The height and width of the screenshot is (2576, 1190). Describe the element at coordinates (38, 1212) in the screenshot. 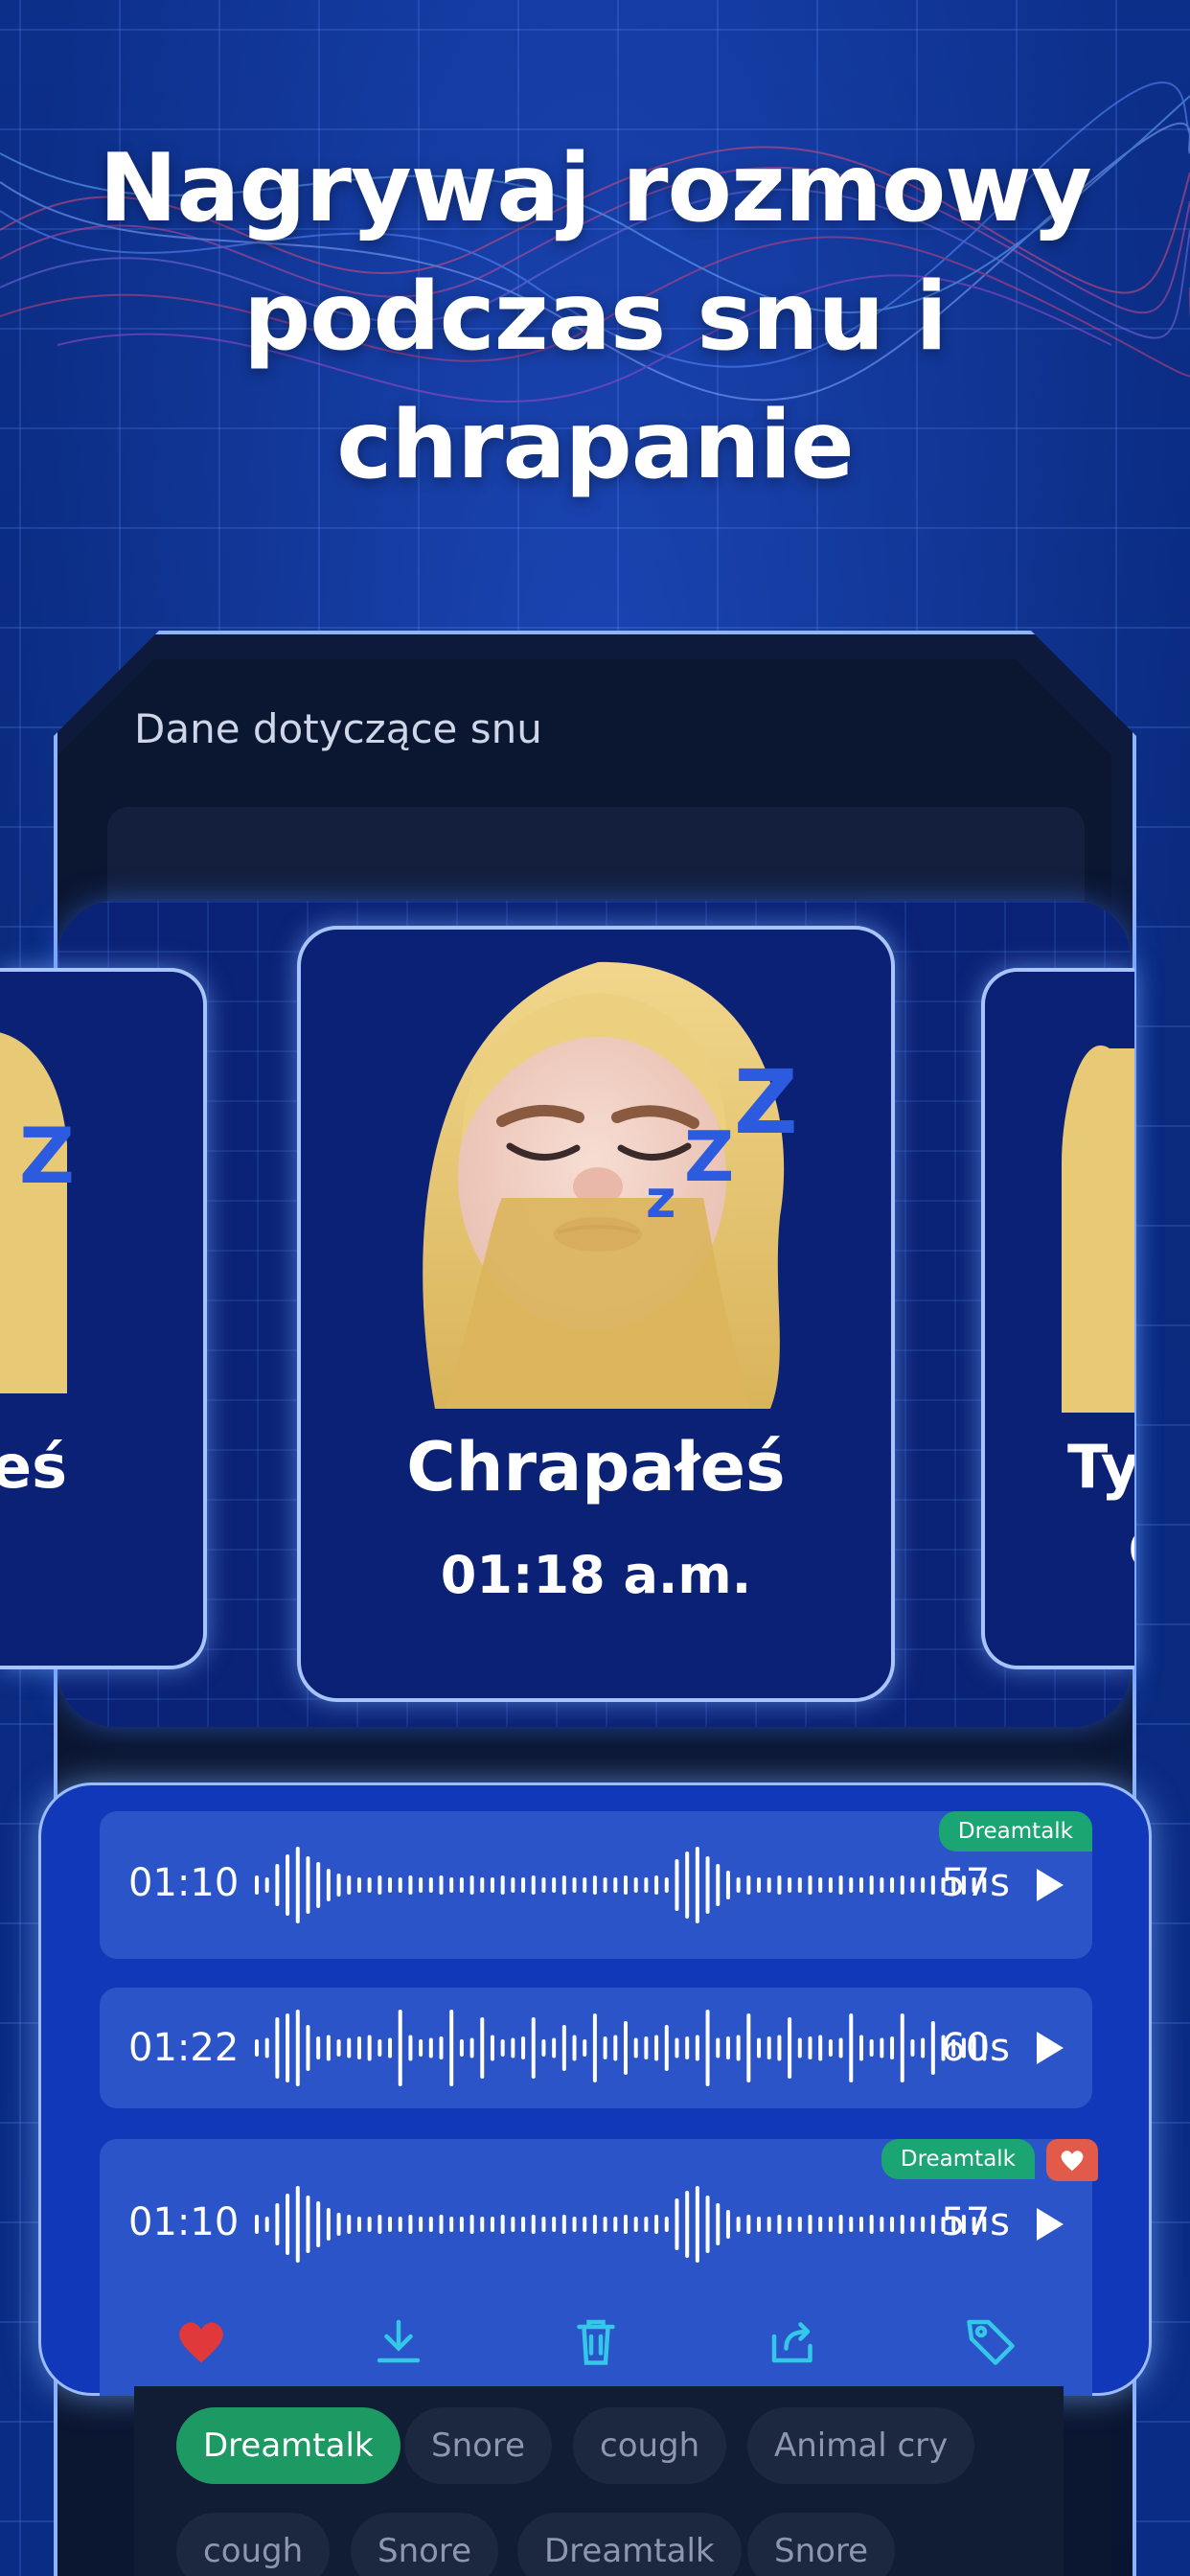

I see `memoji-sleeping-icon: Z` at that location.